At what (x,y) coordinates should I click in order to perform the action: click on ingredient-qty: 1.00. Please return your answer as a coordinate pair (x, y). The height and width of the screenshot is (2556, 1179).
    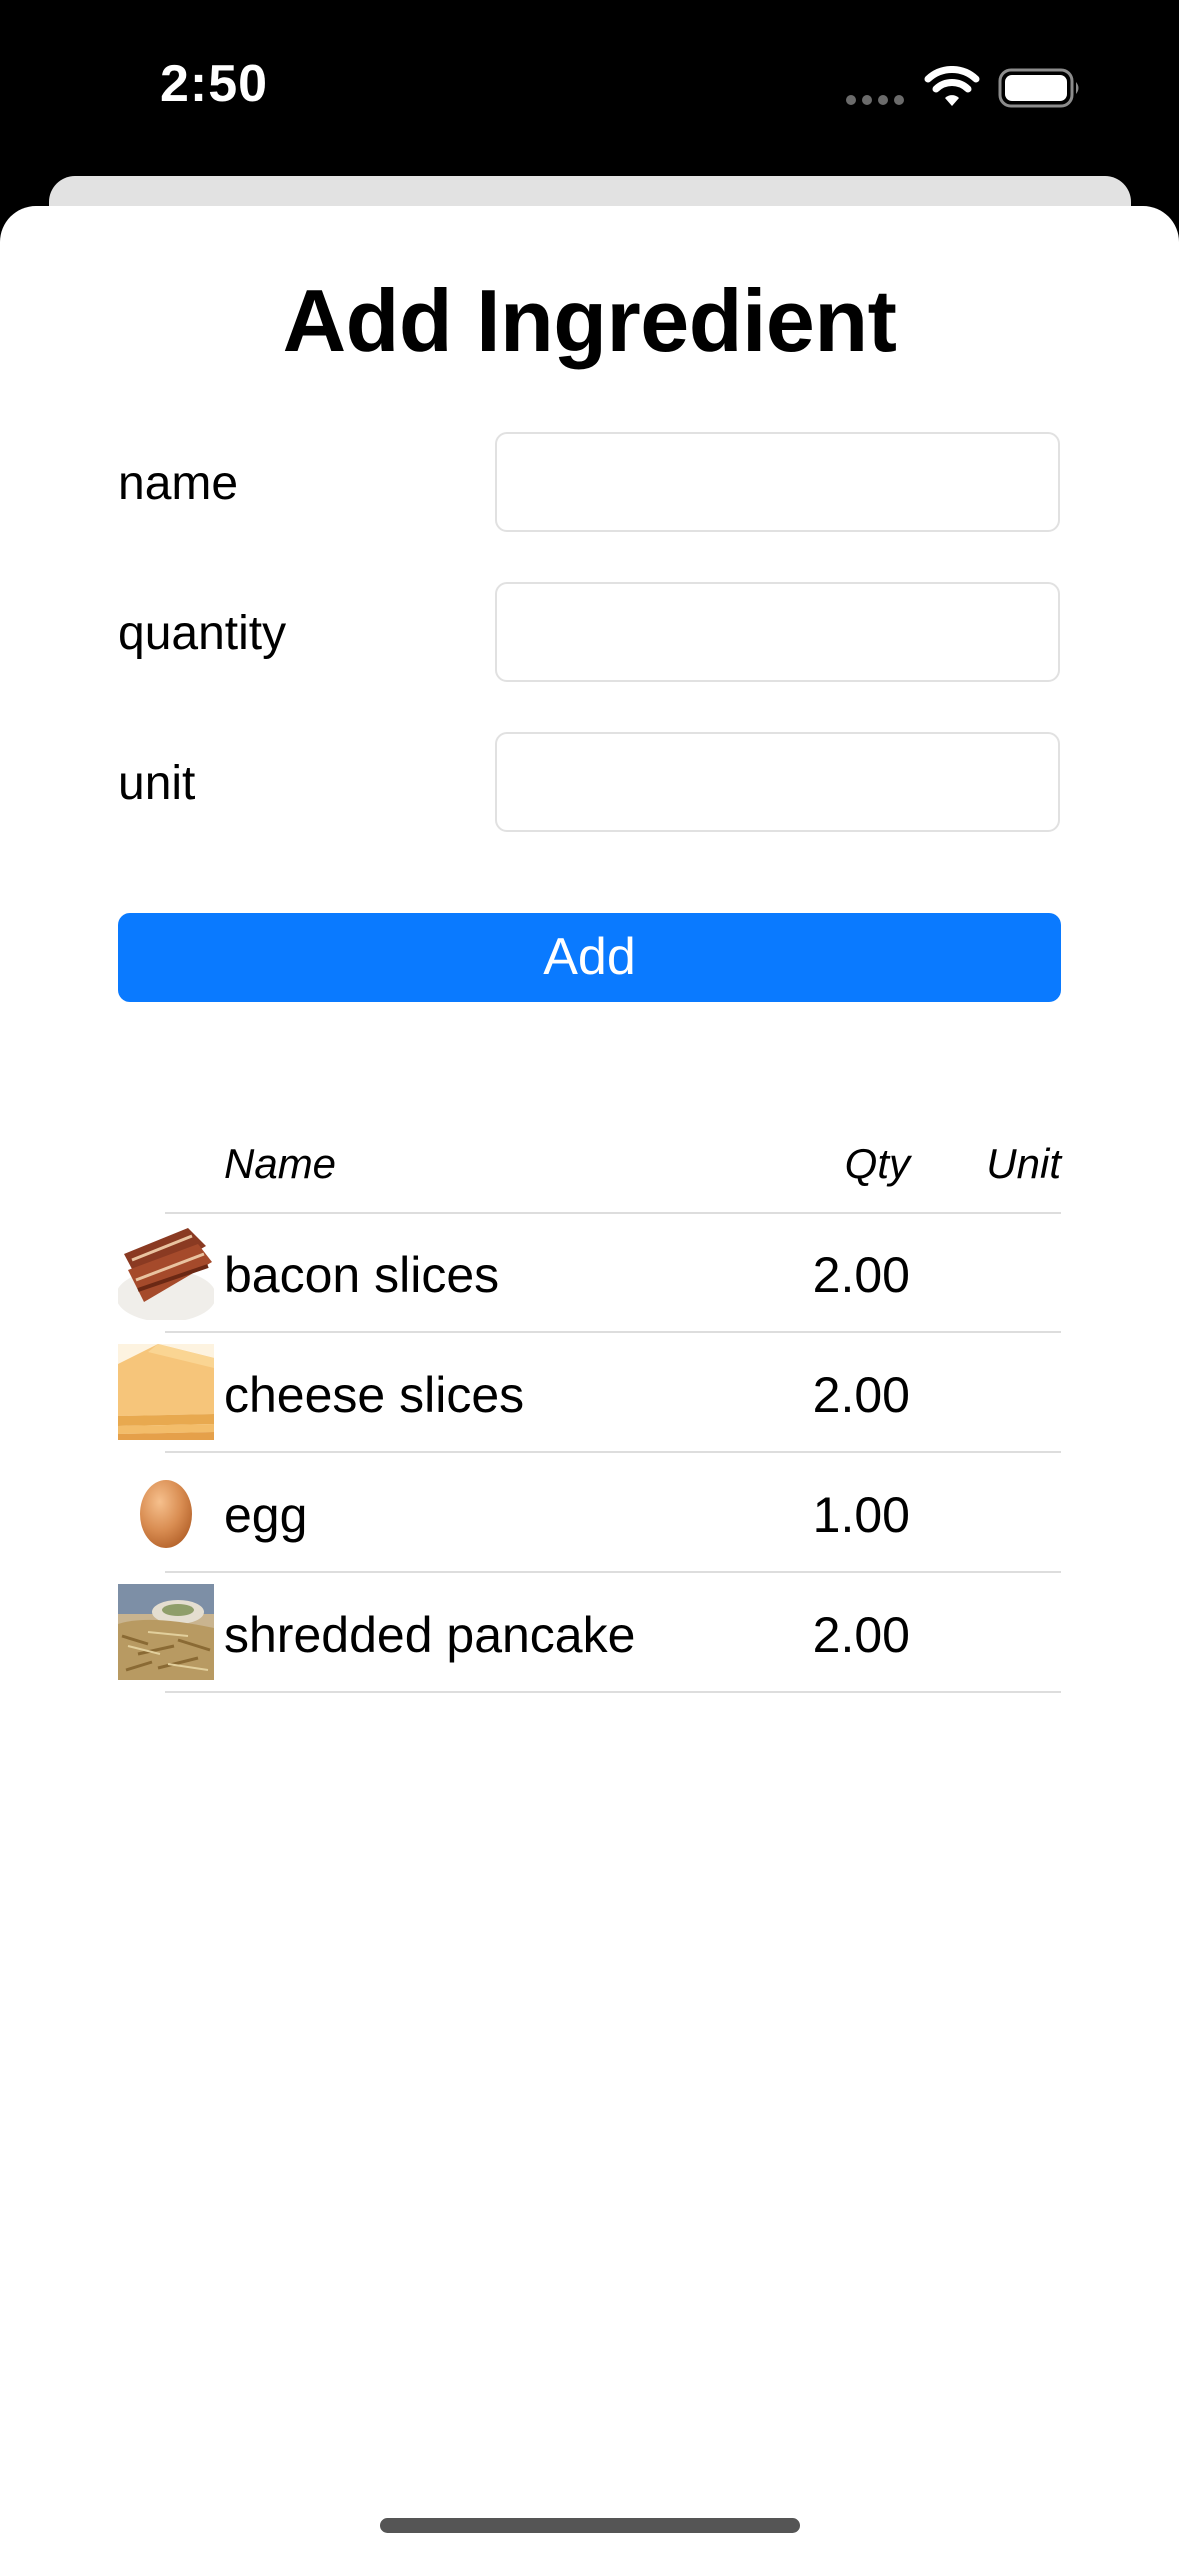
    Looking at the image, I should click on (861, 1515).